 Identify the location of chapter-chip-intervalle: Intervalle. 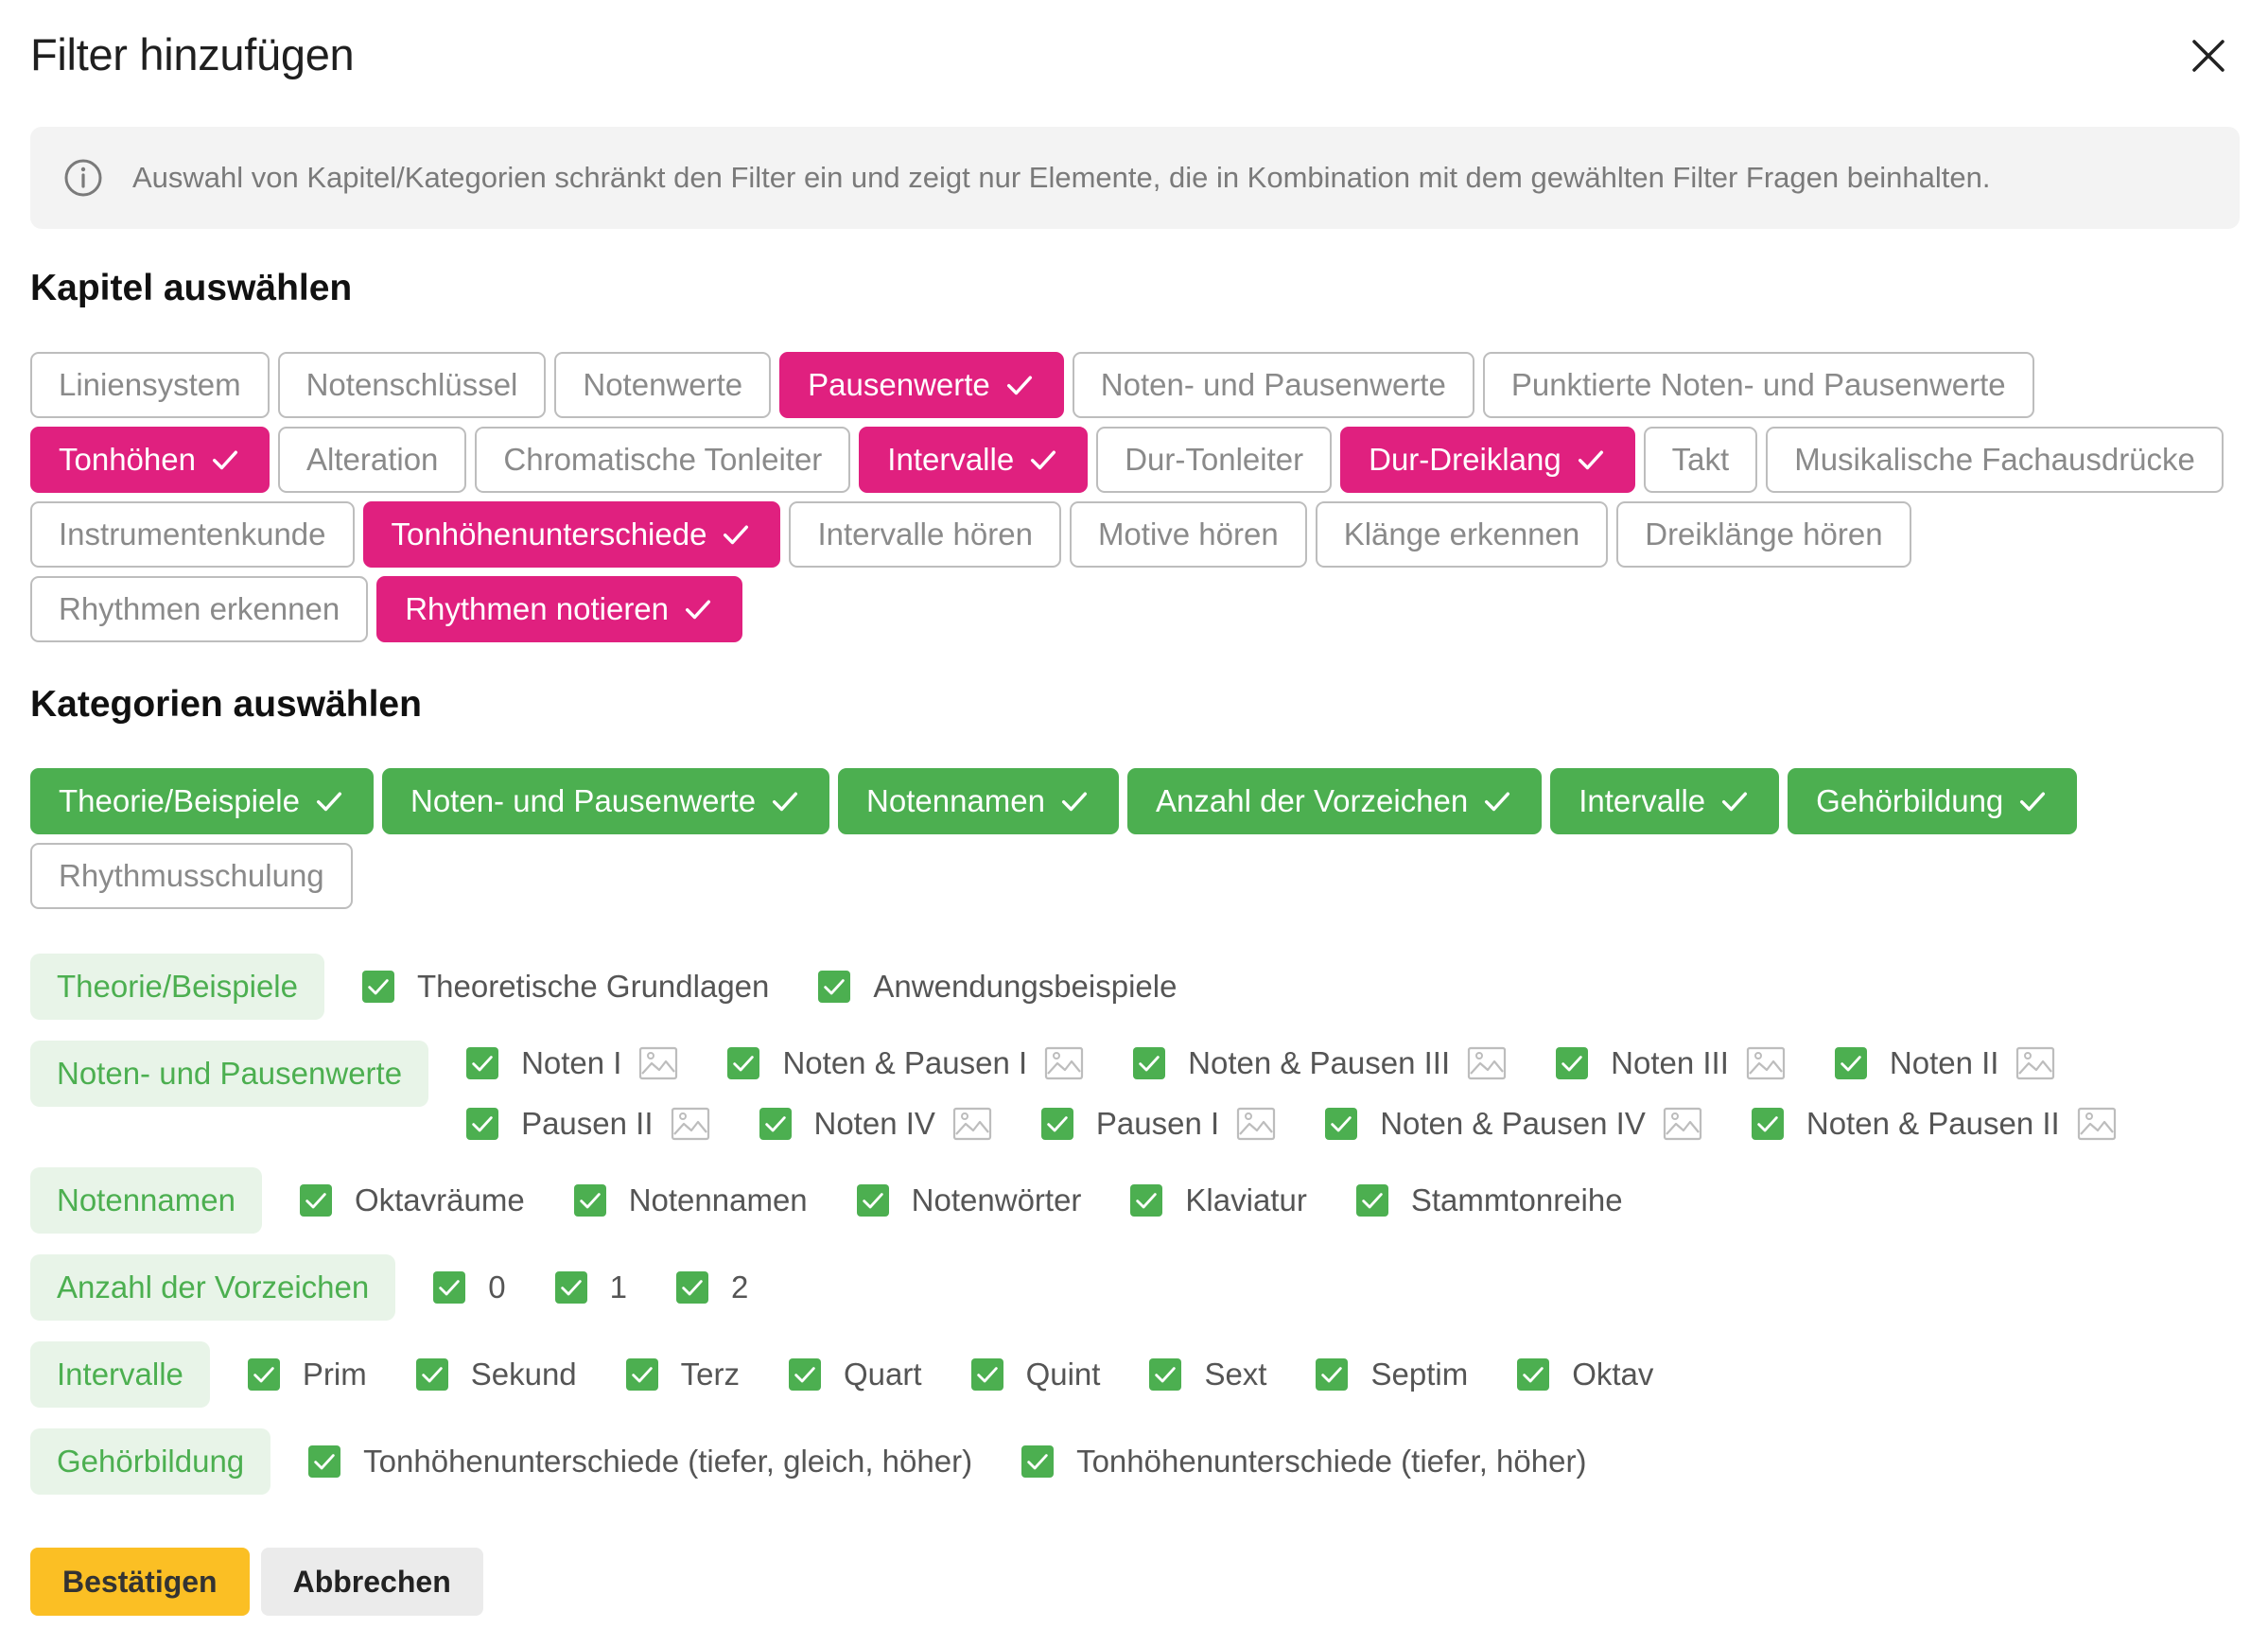
(974, 460).